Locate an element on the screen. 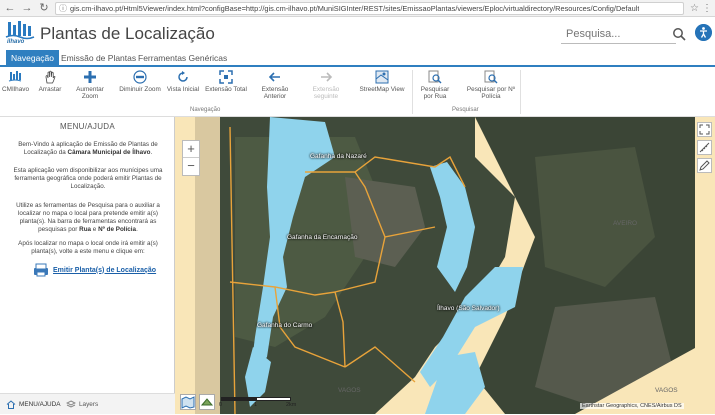 The width and height of the screenshot is (715, 415). tab-emissao-de-plantas: Emissão de Plantas is located at coordinates (98, 58).